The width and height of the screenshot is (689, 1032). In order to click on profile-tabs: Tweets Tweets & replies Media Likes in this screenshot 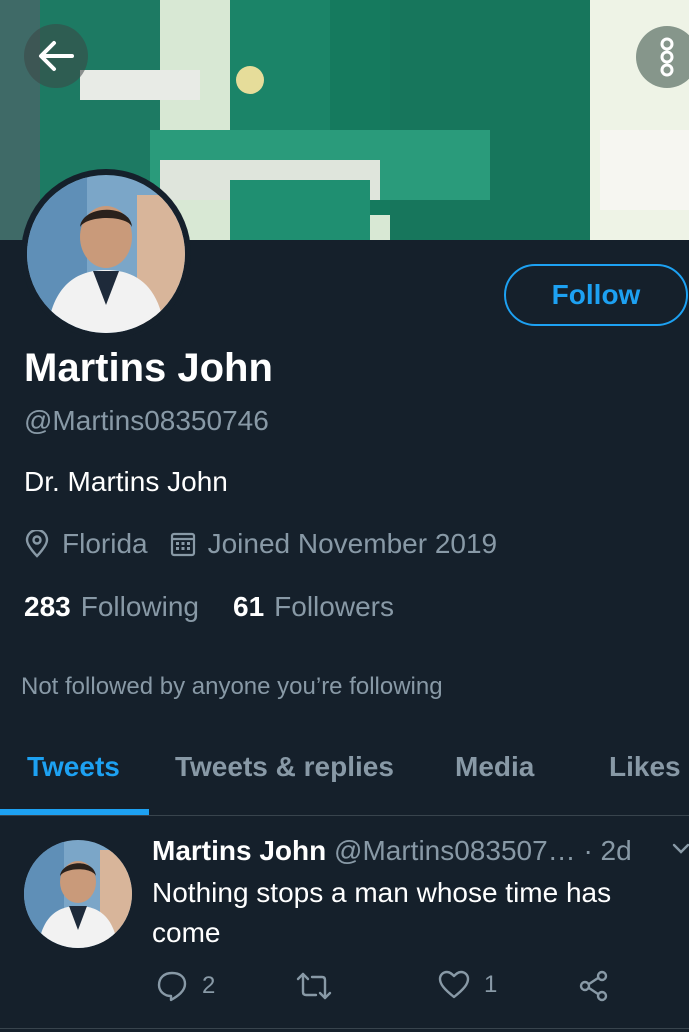, I will do `click(344, 775)`.